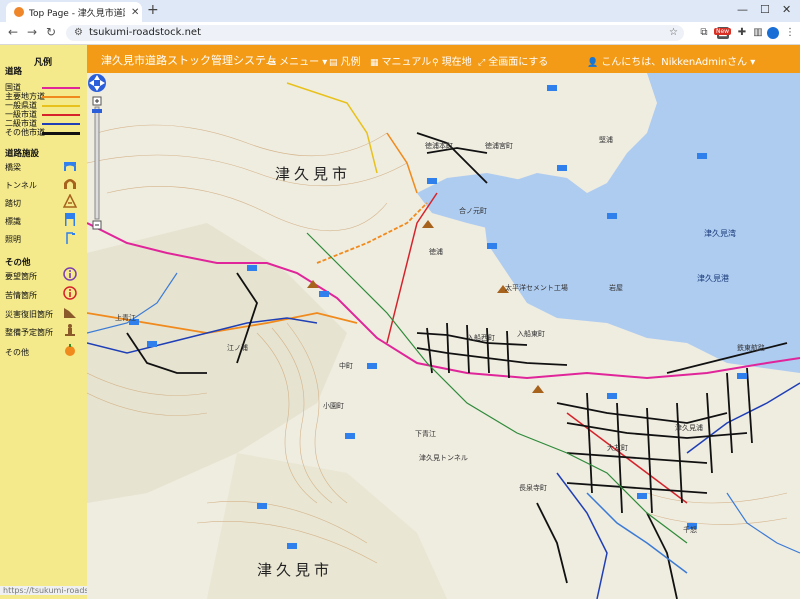 The width and height of the screenshot is (800, 599). What do you see at coordinates (536, 288) in the screenshot?
I see `place-label: 太平洋セメント工場` at bounding box center [536, 288].